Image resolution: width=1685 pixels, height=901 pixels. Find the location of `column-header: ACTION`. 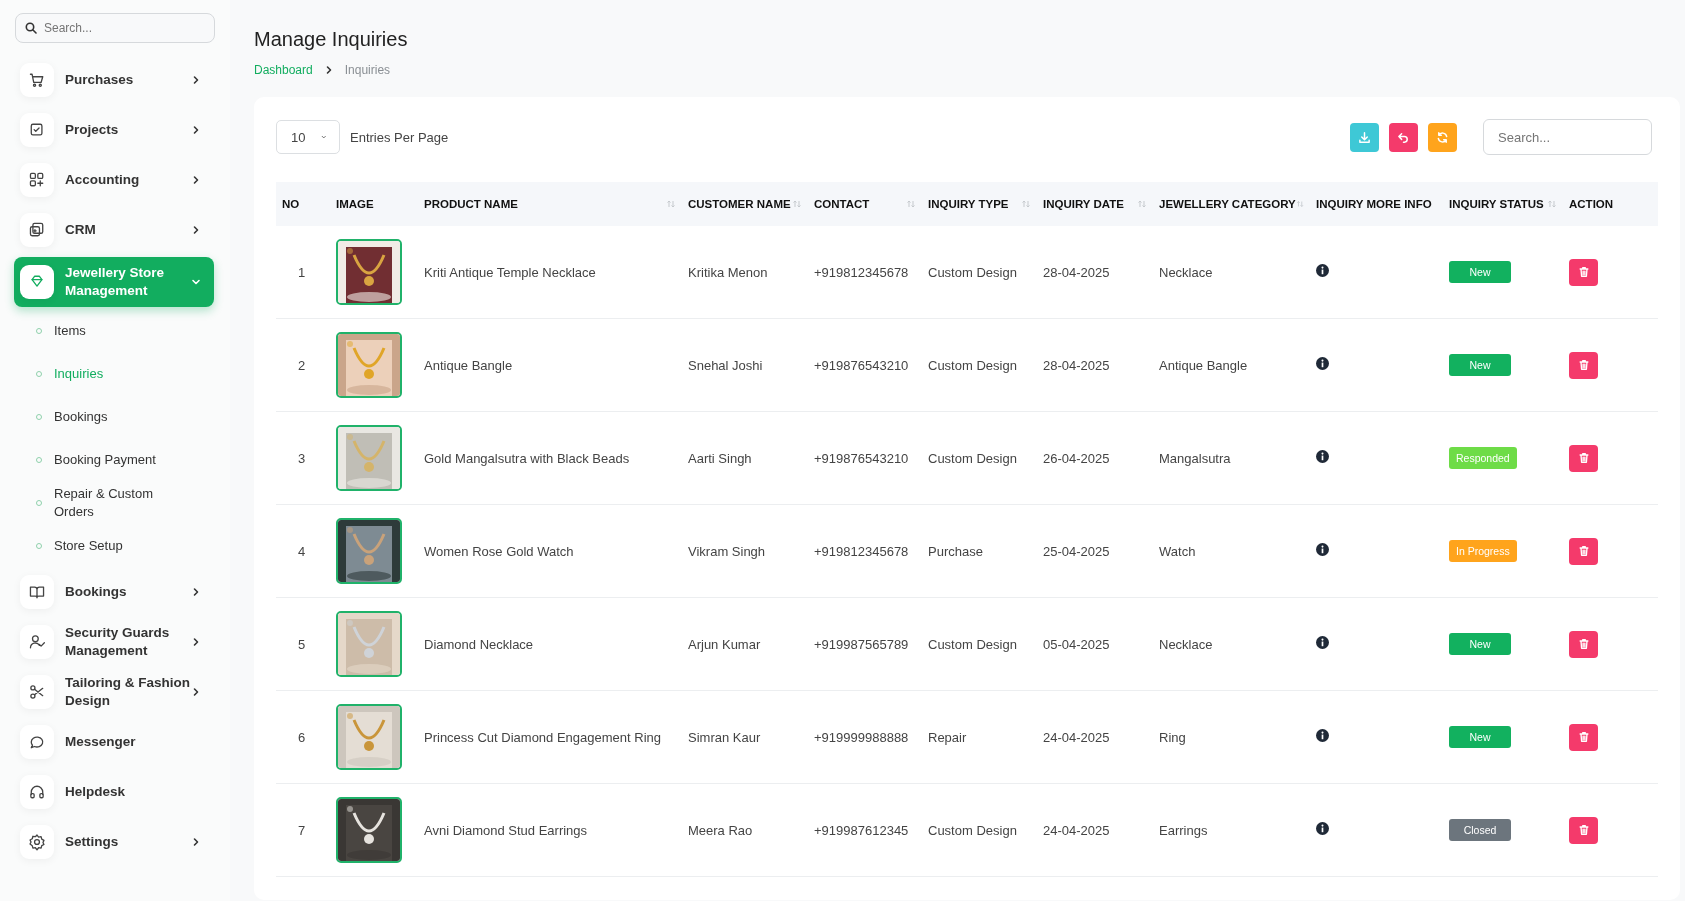

column-header: ACTION is located at coordinates (1610, 204).